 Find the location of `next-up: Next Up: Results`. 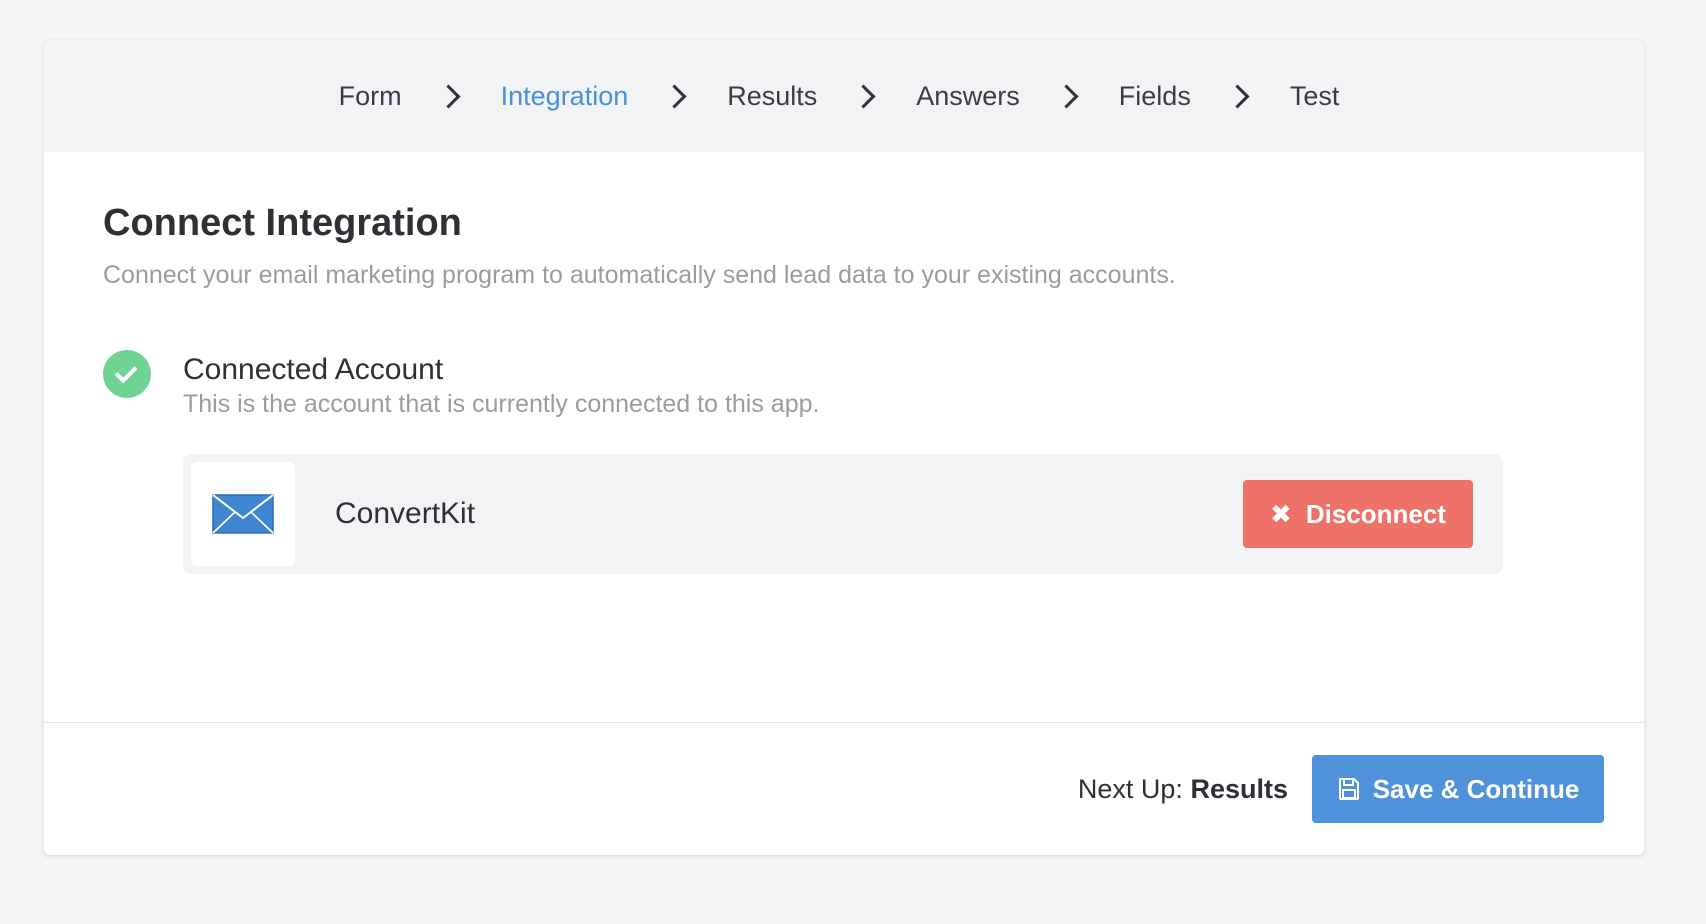

next-up: Next Up: Results is located at coordinates (1183, 789).